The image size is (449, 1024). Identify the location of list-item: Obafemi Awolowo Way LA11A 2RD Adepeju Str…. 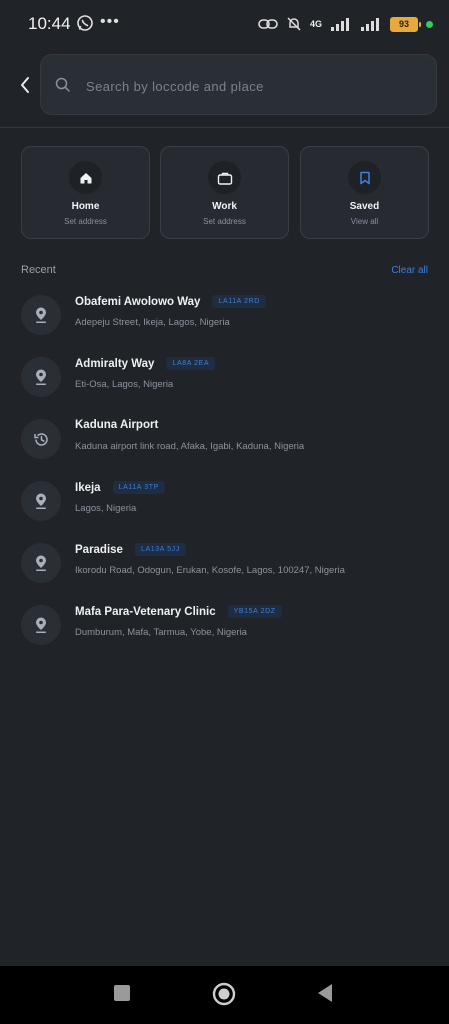
(224, 318).